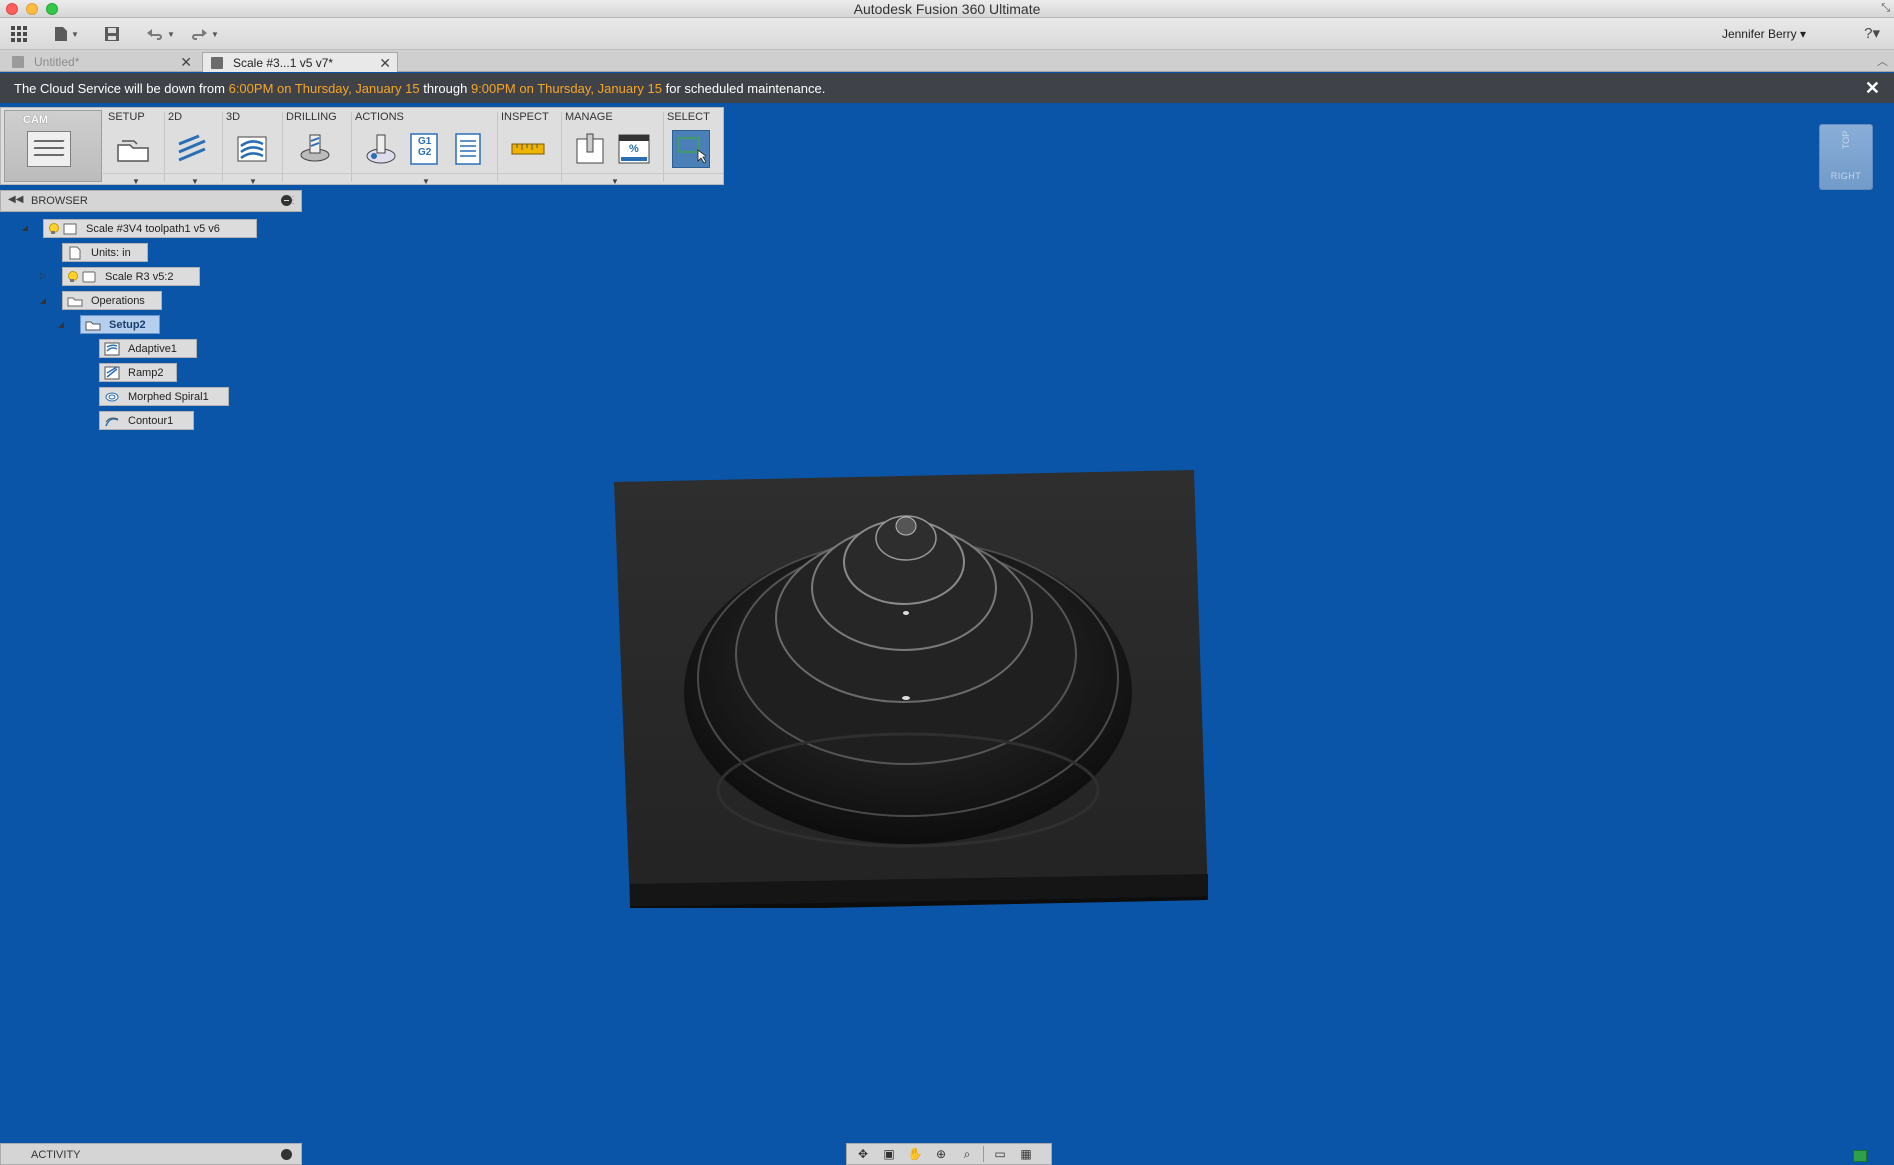 The width and height of the screenshot is (1894, 1165). What do you see at coordinates (1872, 33) in the screenshot?
I see `help-menu: ?▾` at bounding box center [1872, 33].